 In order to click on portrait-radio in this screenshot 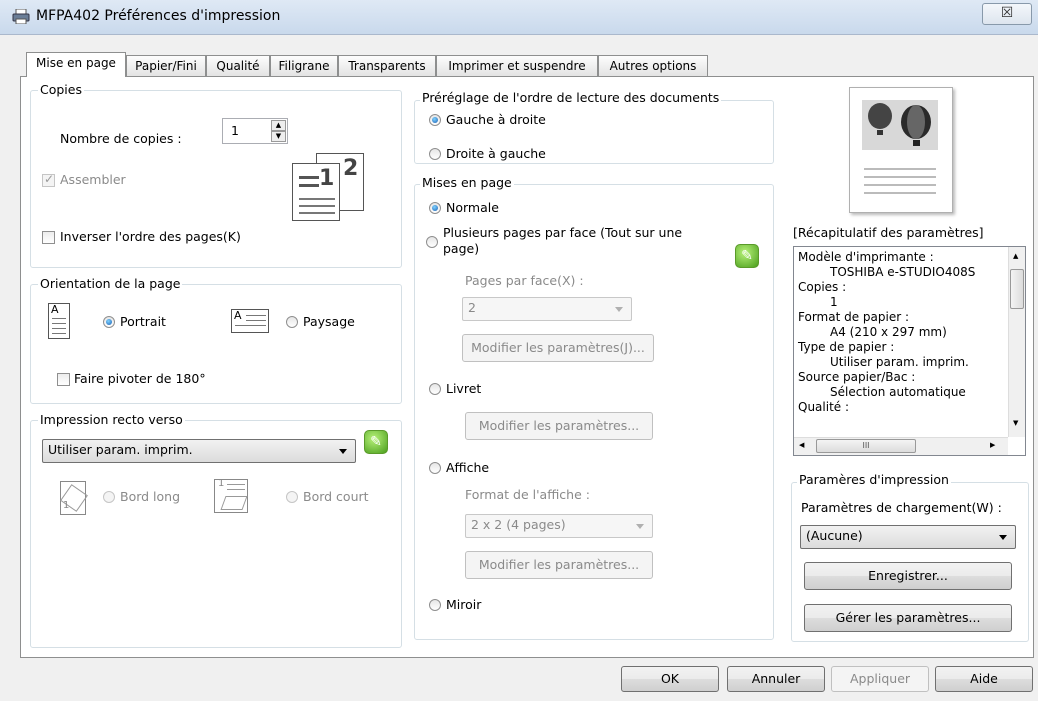, I will do `click(109, 322)`.